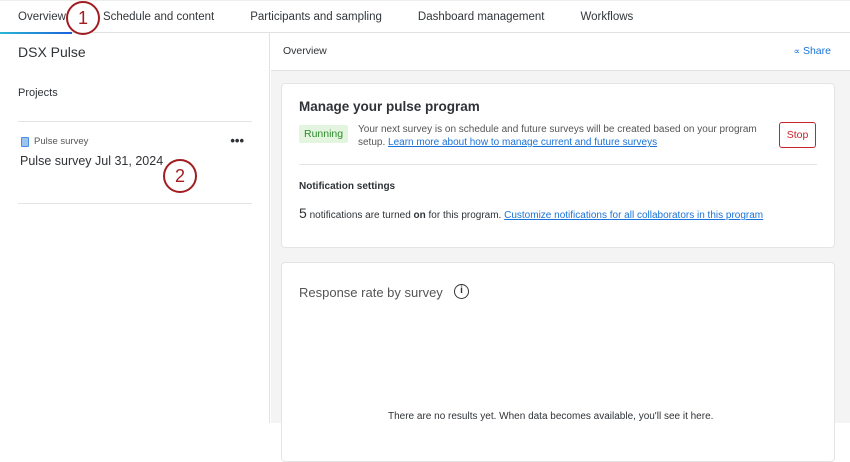 The width and height of the screenshot is (850, 462). Describe the element at coordinates (797, 135) in the screenshot. I see `stop-button: Stop` at that location.